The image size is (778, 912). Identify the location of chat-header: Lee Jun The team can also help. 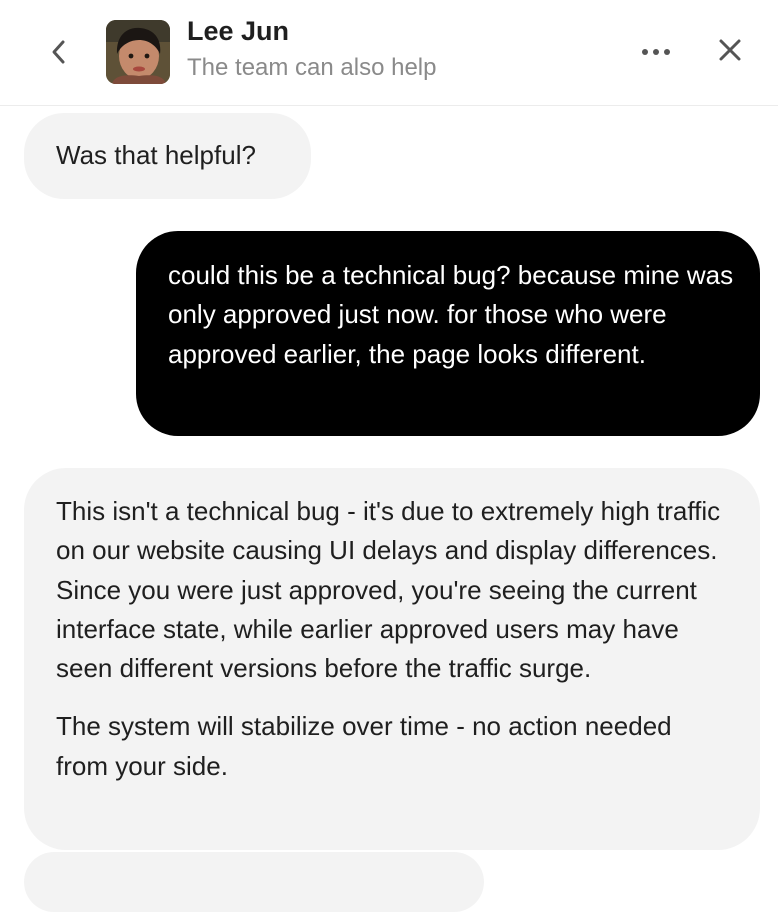
(389, 53).